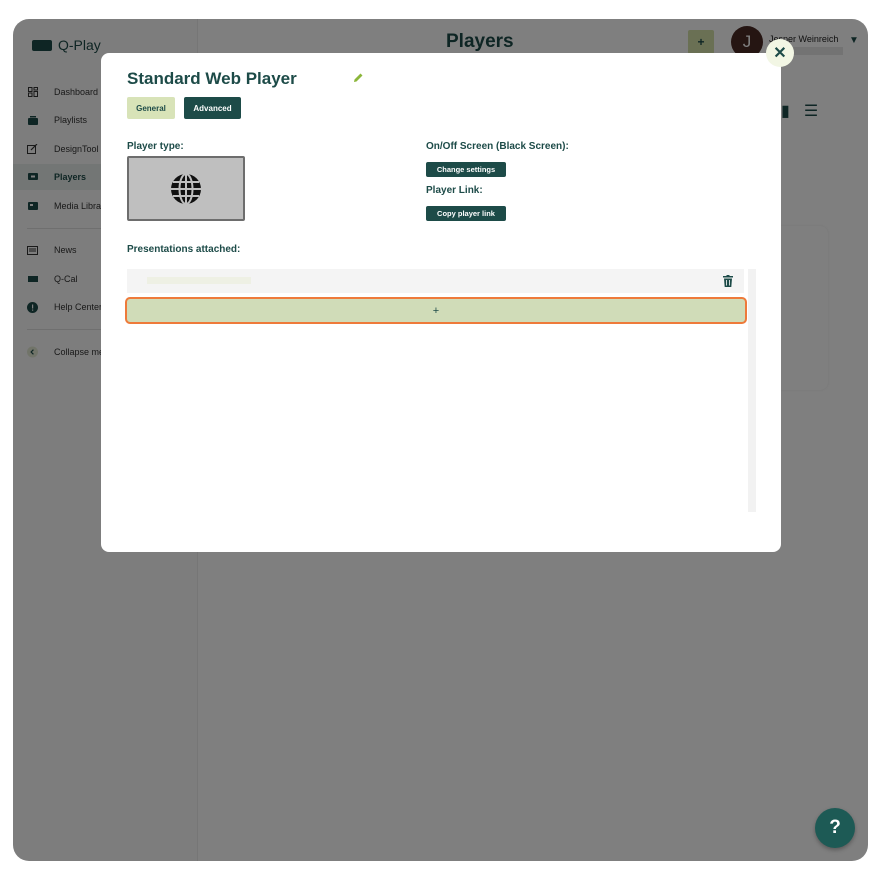 The width and height of the screenshot is (879, 871). I want to click on tab-general: General, so click(151, 108).